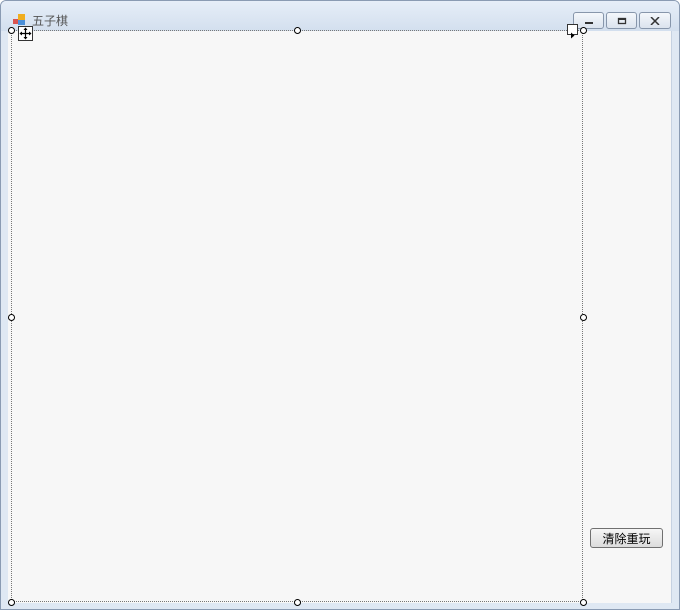 The height and width of the screenshot is (610, 680). Describe the element at coordinates (626, 538) in the screenshot. I see `reset-game-button: 清除重玩` at that location.